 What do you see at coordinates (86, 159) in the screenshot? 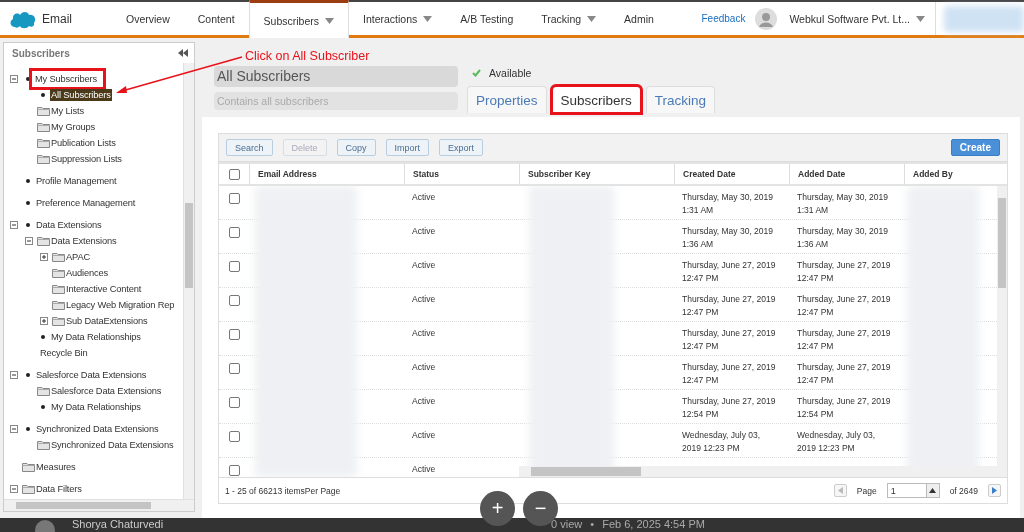
I see `tree-item: Suppression Lists` at bounding box center [86, 159].